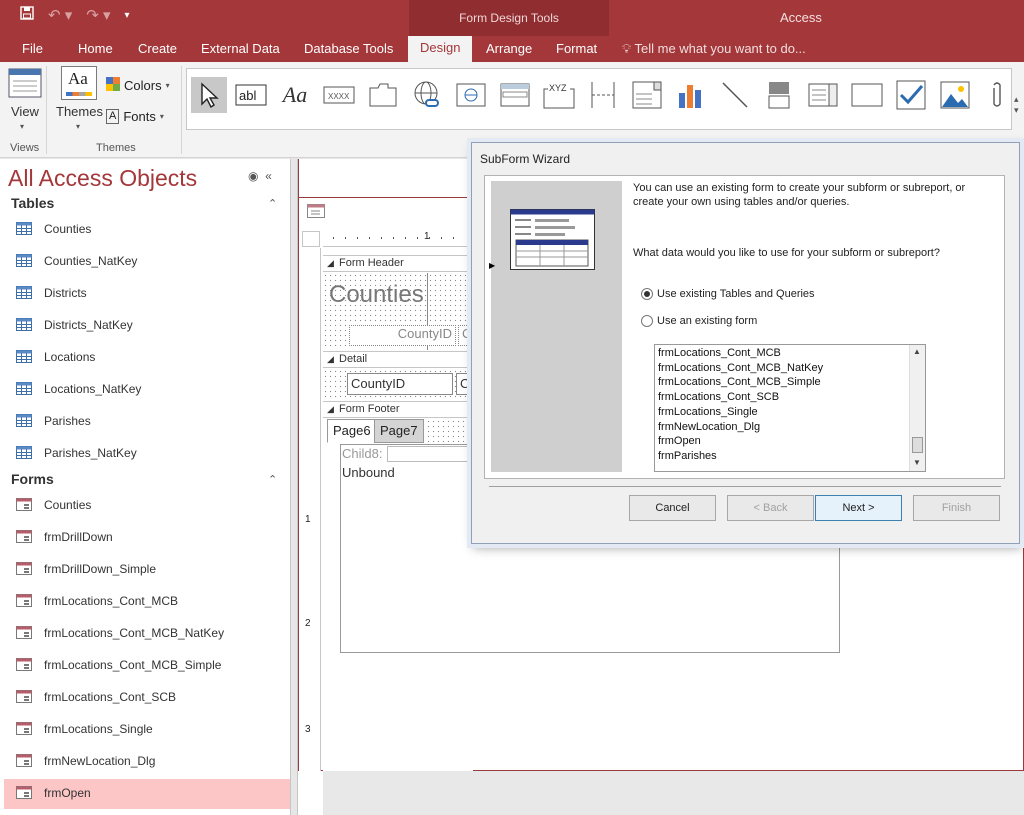 The height and width of the screenshot is (815, 1024). I want to click on combo-box-icon, so click(647, 95).